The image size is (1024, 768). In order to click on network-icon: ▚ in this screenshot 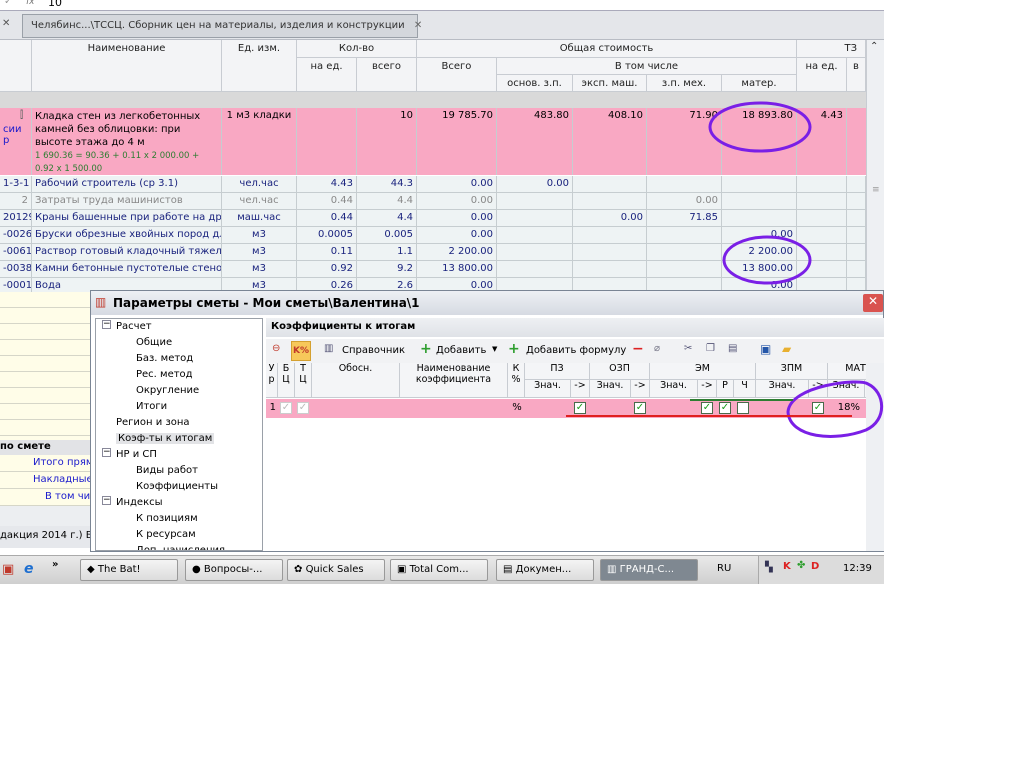, I will do `click(769, 567)`.